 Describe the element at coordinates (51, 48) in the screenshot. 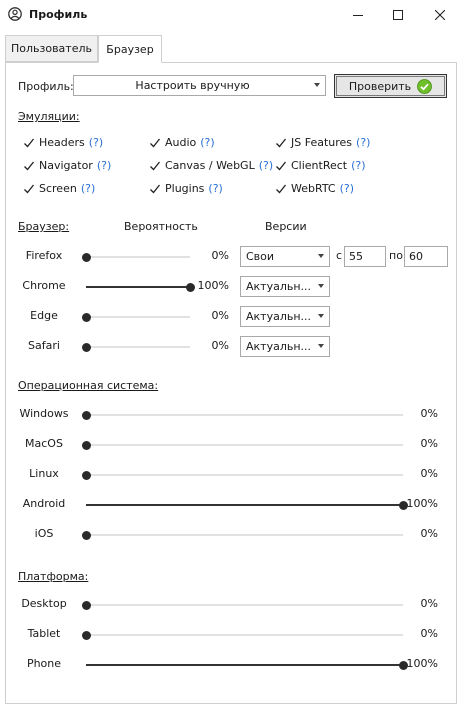

I see `tab-user: Пользователь` at that location.